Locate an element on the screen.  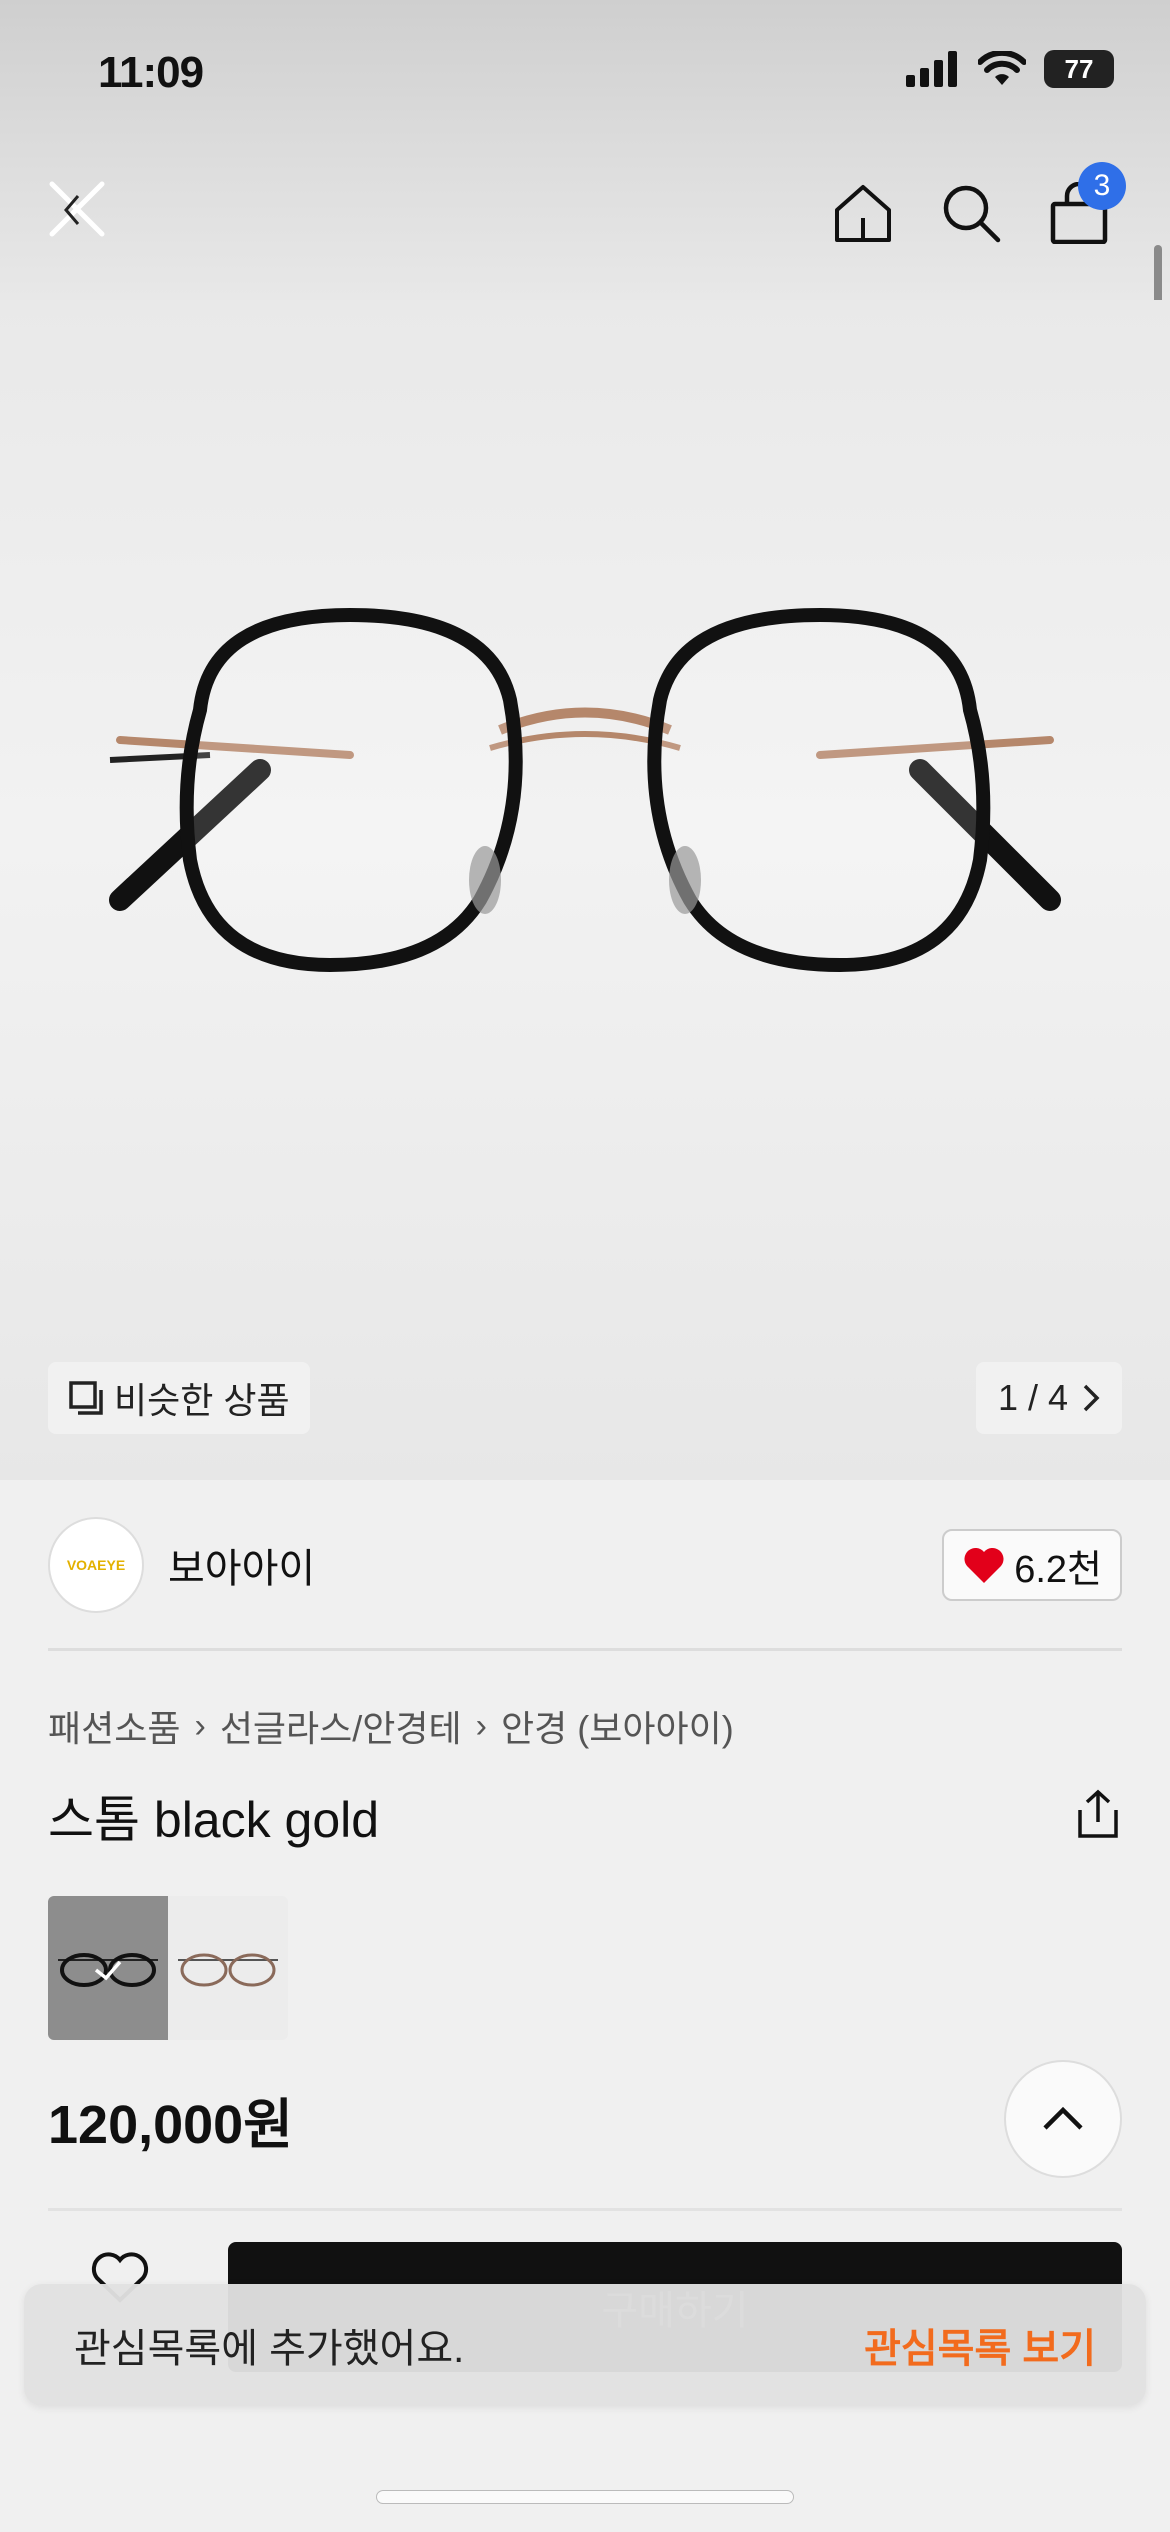
scroll-to-top-button is located at coordinates (1063, 2119).